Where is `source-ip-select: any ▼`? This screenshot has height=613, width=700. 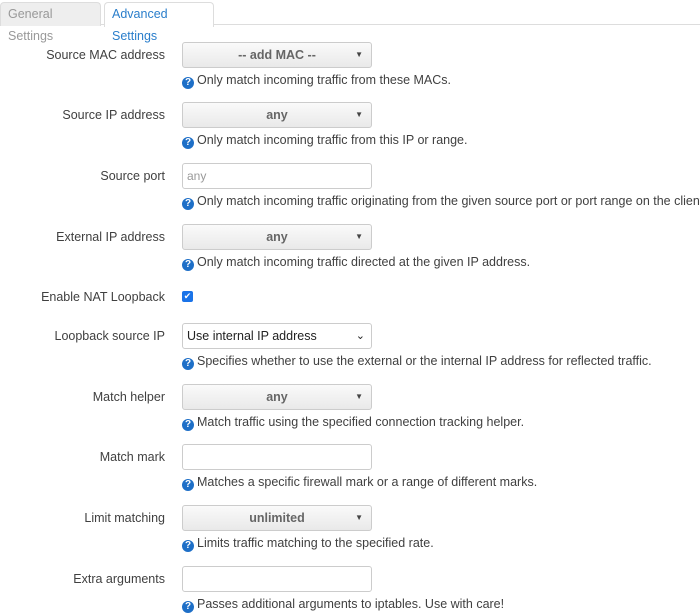
source-ip-select: any ▼ is located at coordinates (277, 115).